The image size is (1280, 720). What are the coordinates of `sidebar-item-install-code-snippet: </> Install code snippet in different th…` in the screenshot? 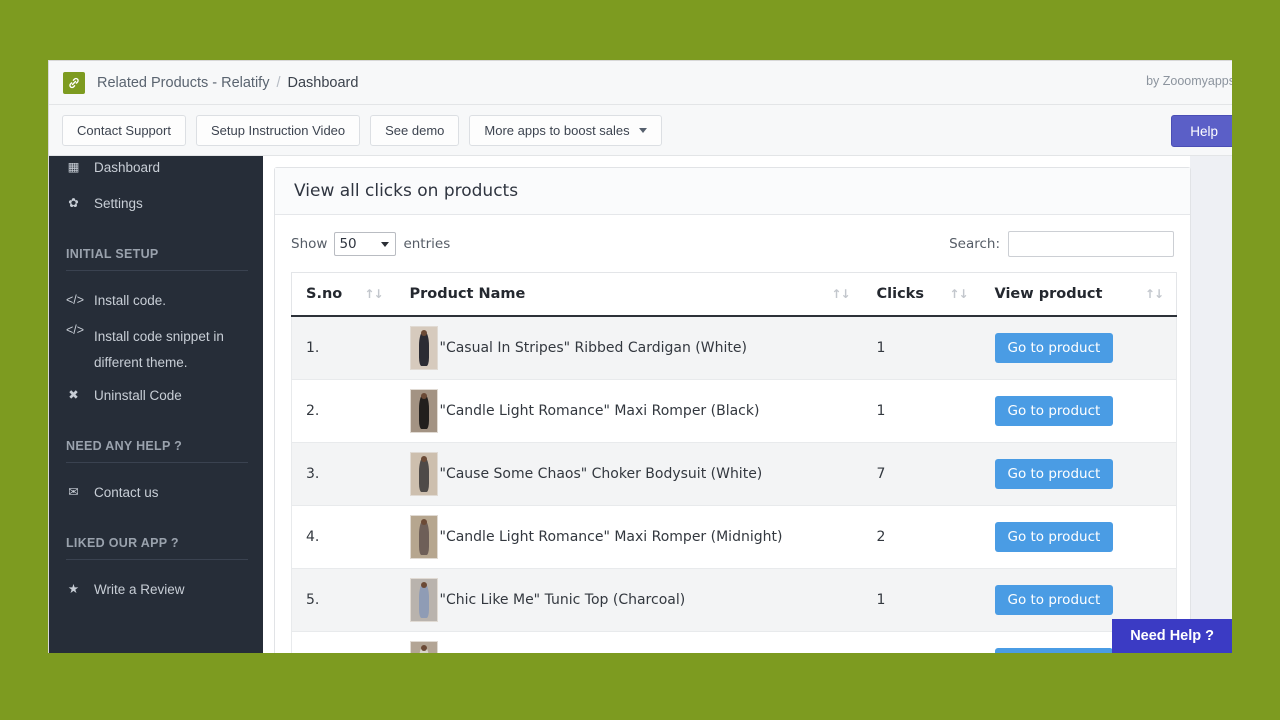 It's located at (156, 347).